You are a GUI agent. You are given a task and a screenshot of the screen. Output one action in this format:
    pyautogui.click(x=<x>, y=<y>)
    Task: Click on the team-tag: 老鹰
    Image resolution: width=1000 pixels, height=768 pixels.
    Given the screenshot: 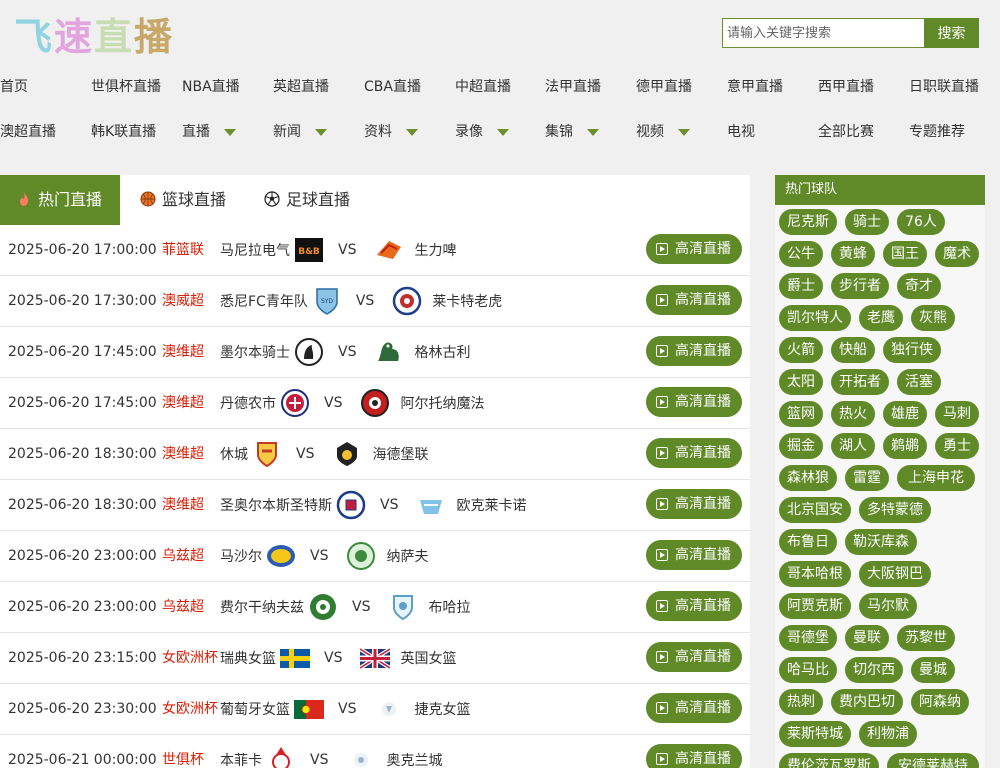 What is the action you would take?
    pyautogui.click(x=881, y=318)
    